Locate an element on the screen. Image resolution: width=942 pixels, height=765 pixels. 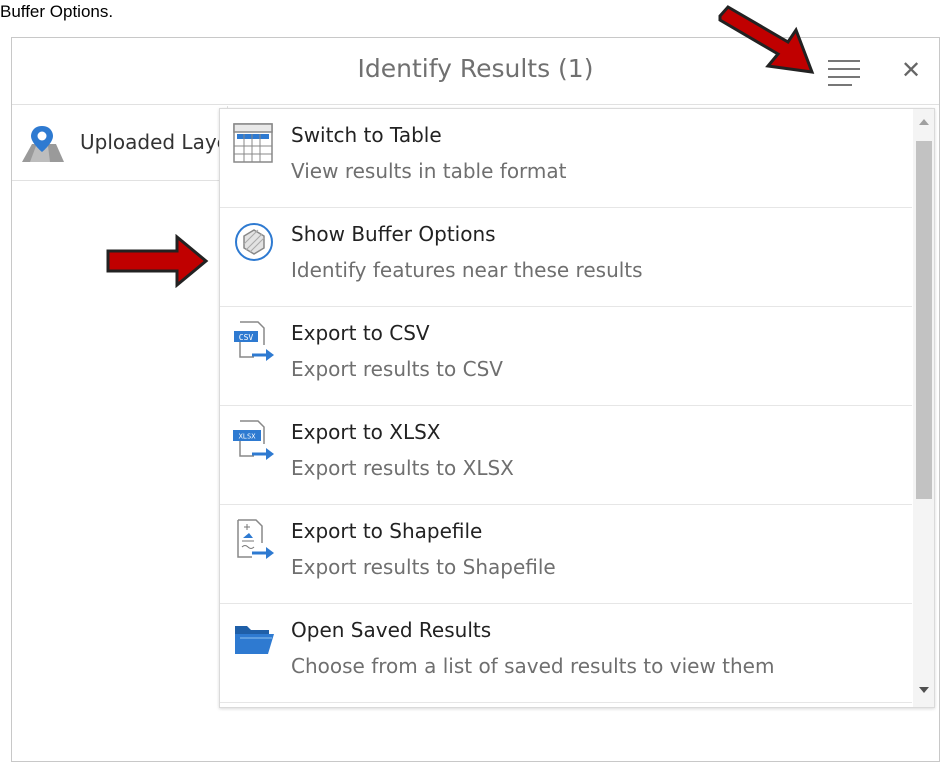
menu-item-label: Export to CSV is located at coordinates (360, 333).